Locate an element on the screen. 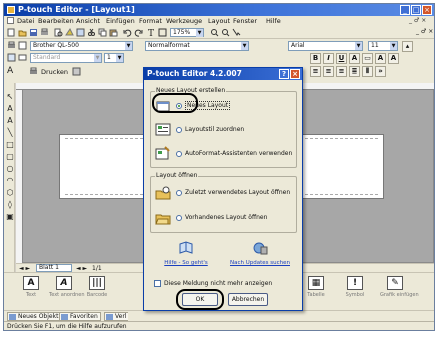 The width and height of the screenshot is (439, 337). help-pointer-icon is located at coordinates (236, 32).